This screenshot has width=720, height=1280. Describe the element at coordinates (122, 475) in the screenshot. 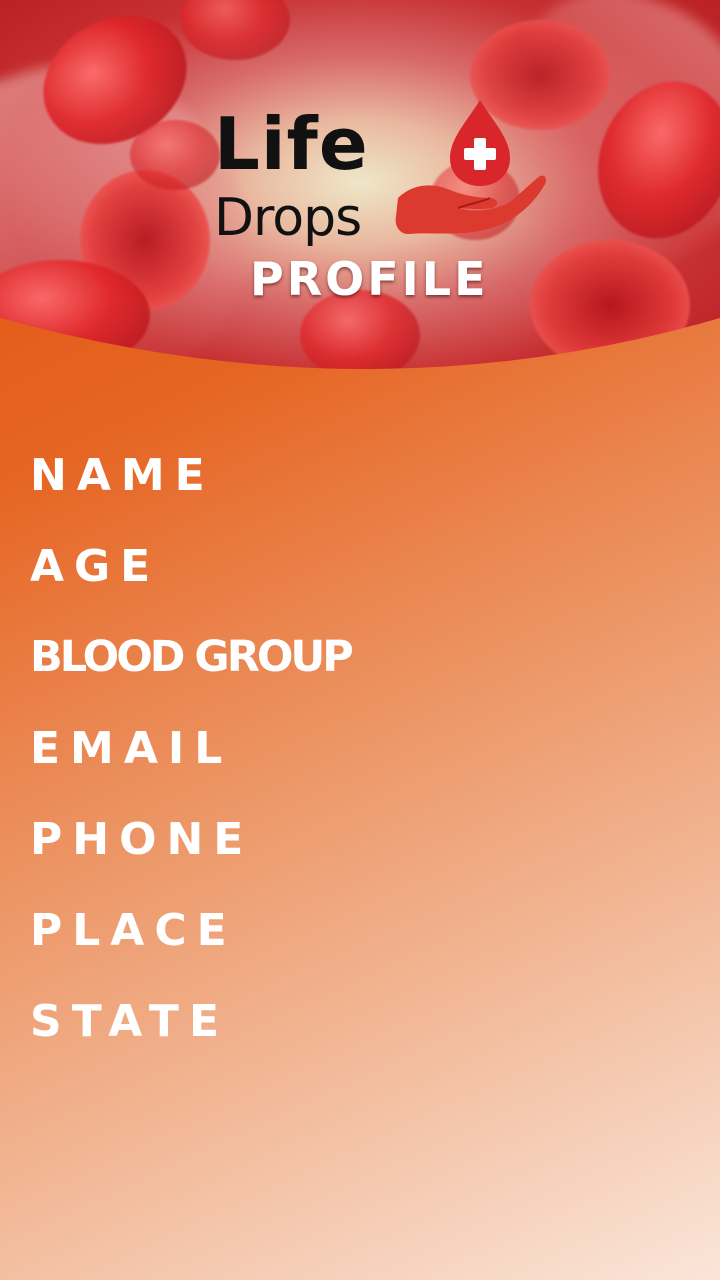

I see `field-label-name: NAME` at that location.